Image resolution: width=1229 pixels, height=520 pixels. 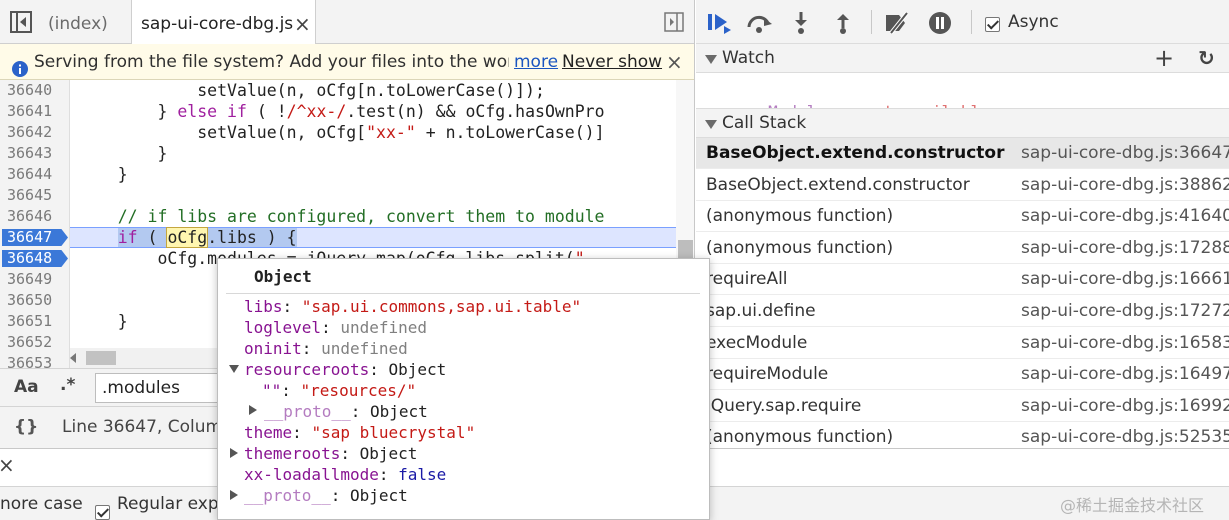 I want to click on infobar-close-icon: ×, so click(x=674, y=61).